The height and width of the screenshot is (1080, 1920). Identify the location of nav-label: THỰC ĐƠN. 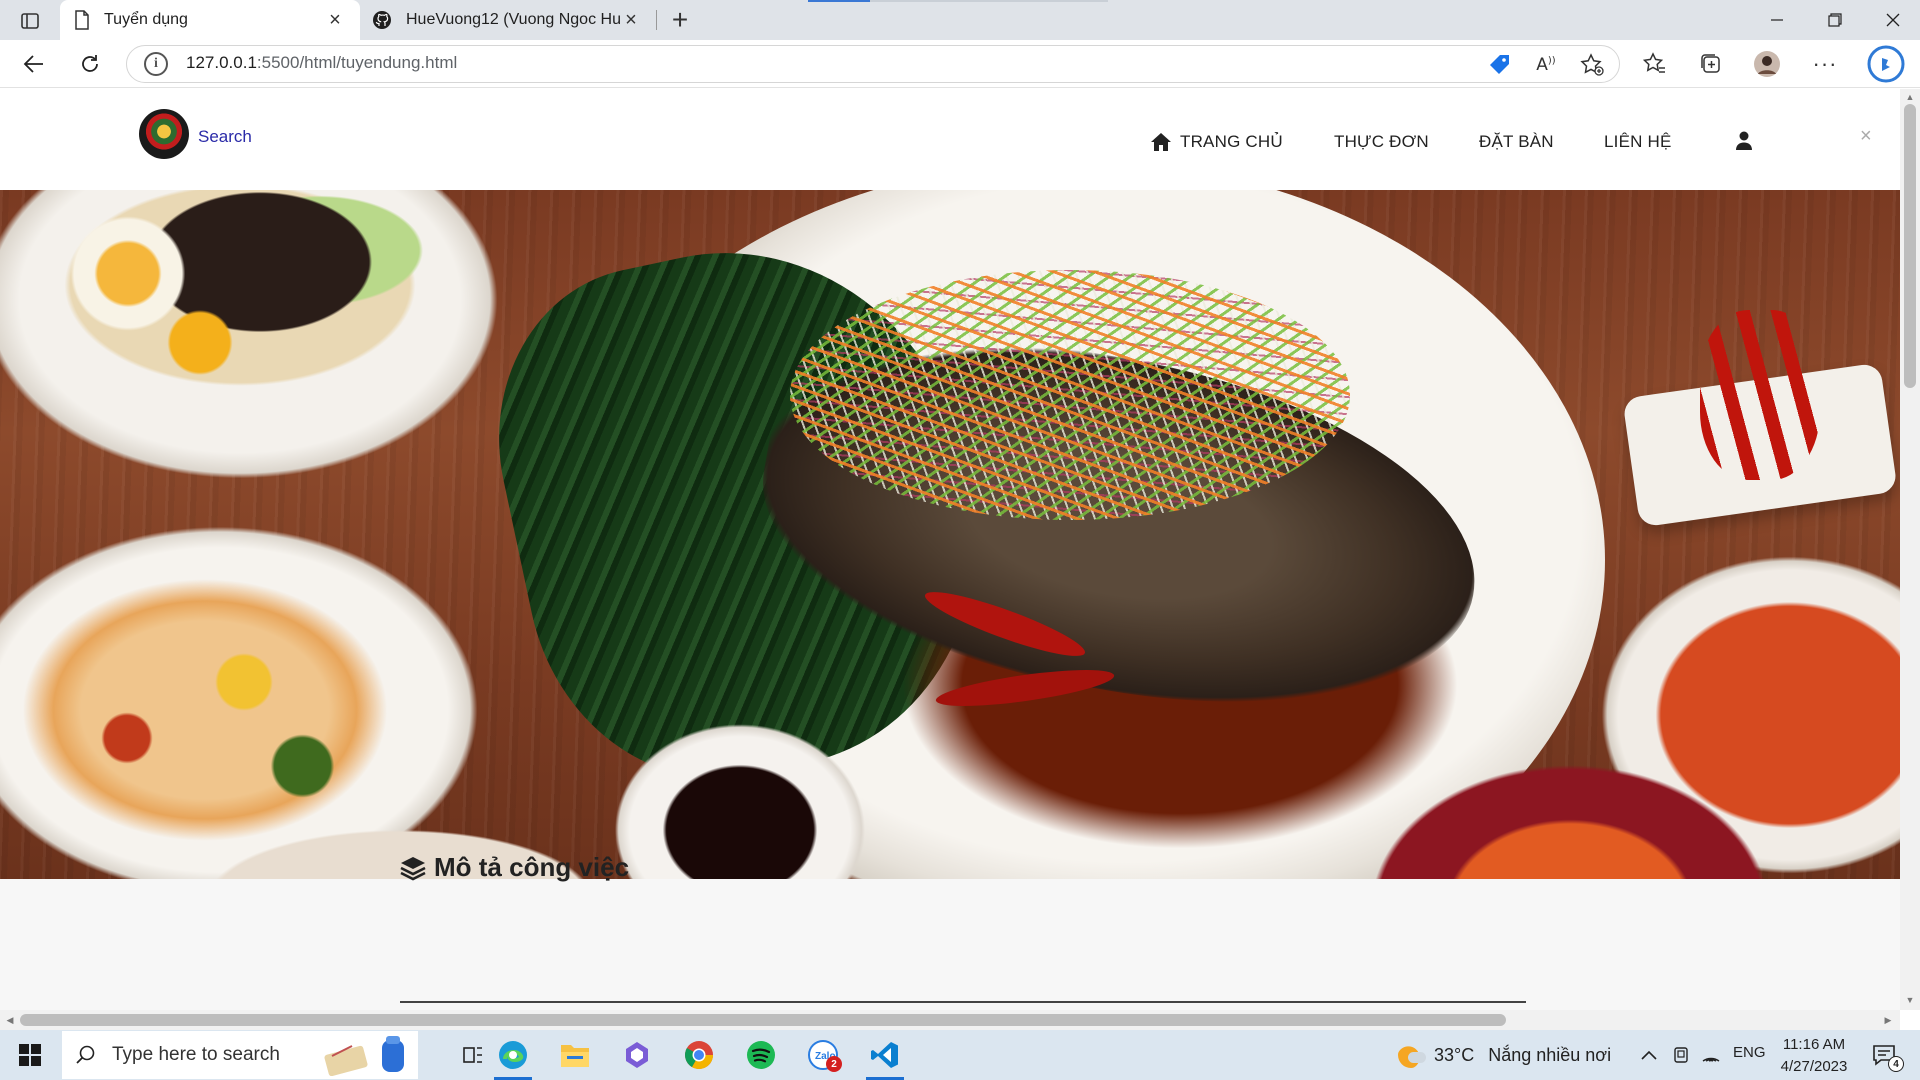
(1381, 141).